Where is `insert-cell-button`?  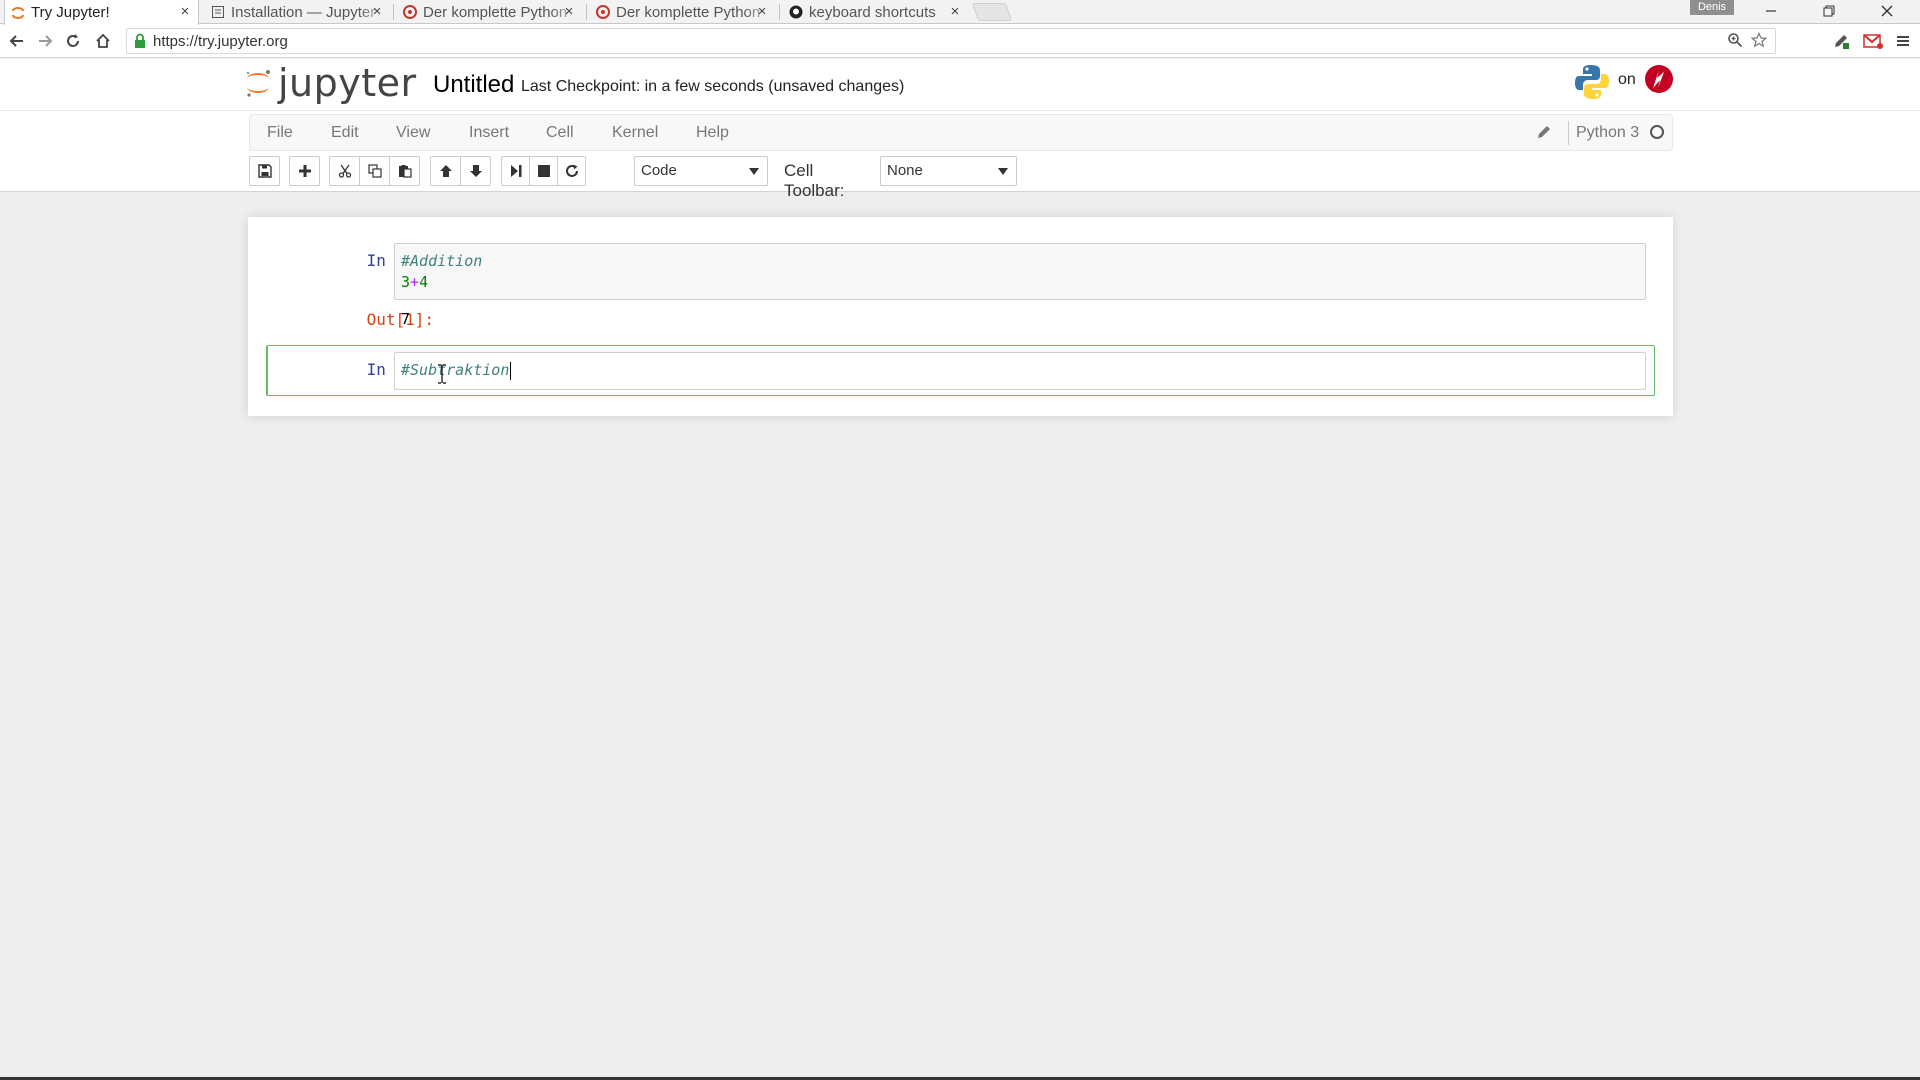
insert-cell-button is located at coordinates (304, 171).